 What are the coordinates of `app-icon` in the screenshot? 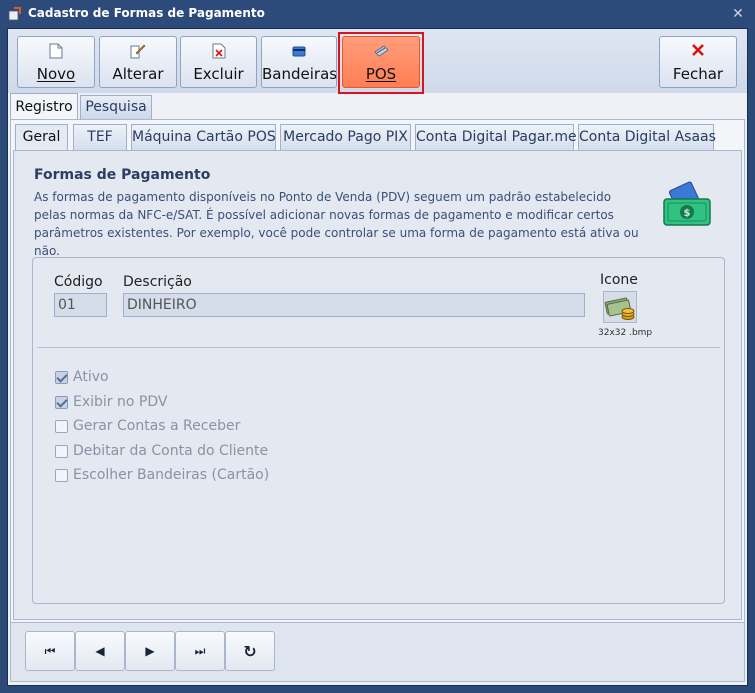 It's located at (14, 14).